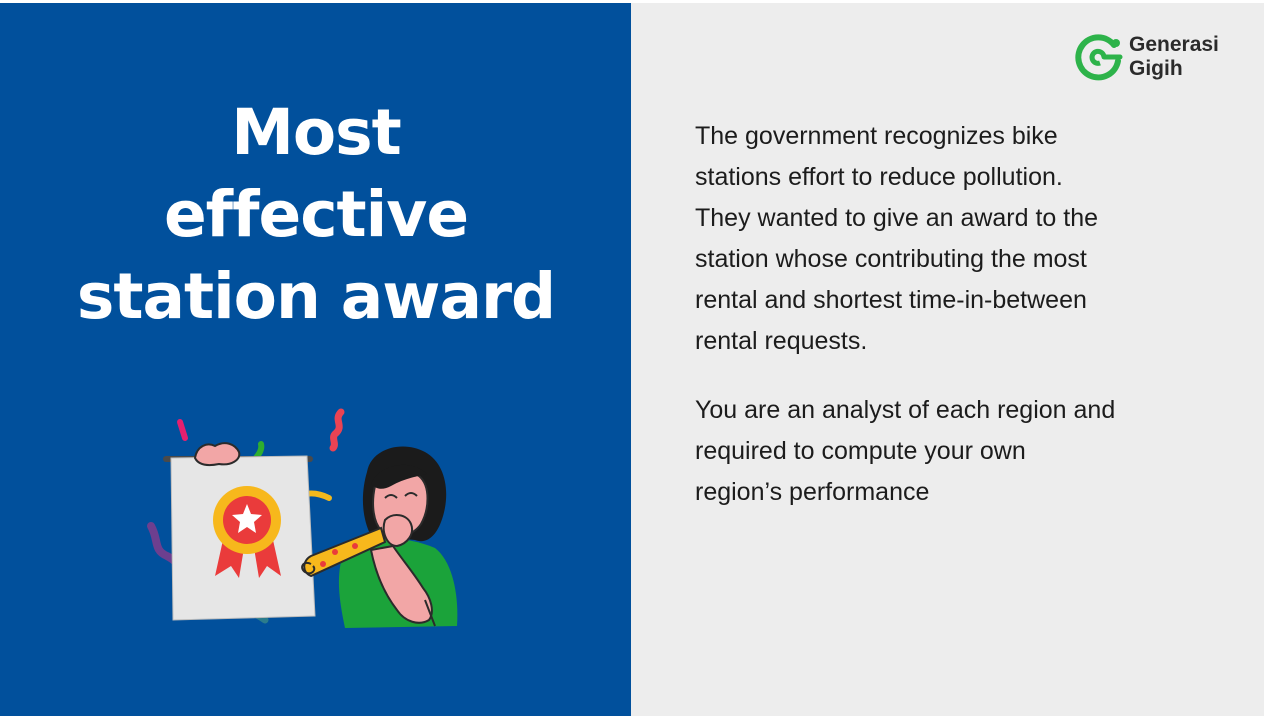 The height and width of the screenshot is (716, 1264). What do you see at coordinates (905, 410) in the screenshot?
I see `paragraph-2-line-1: You are an analyst of each region and` at bounding box center [905, 410].